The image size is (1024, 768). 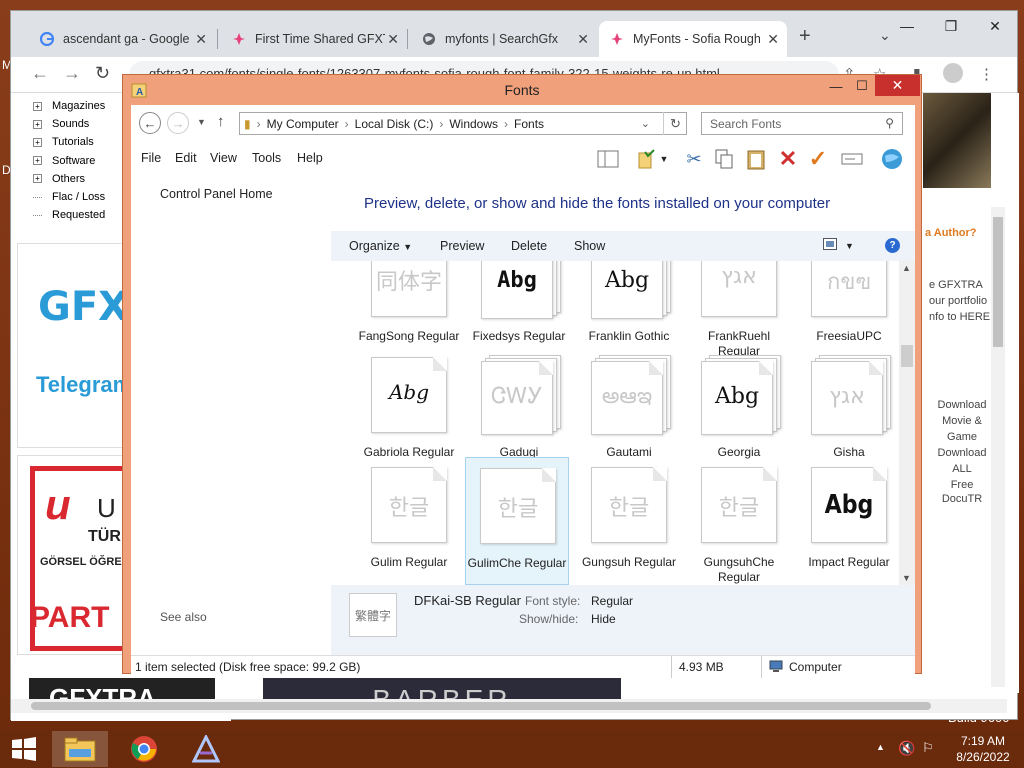 What do you see at coordinates (380, 246) in the screenshot?
I see `organize-button: Organize ▼` at bounding box center [380, 246].